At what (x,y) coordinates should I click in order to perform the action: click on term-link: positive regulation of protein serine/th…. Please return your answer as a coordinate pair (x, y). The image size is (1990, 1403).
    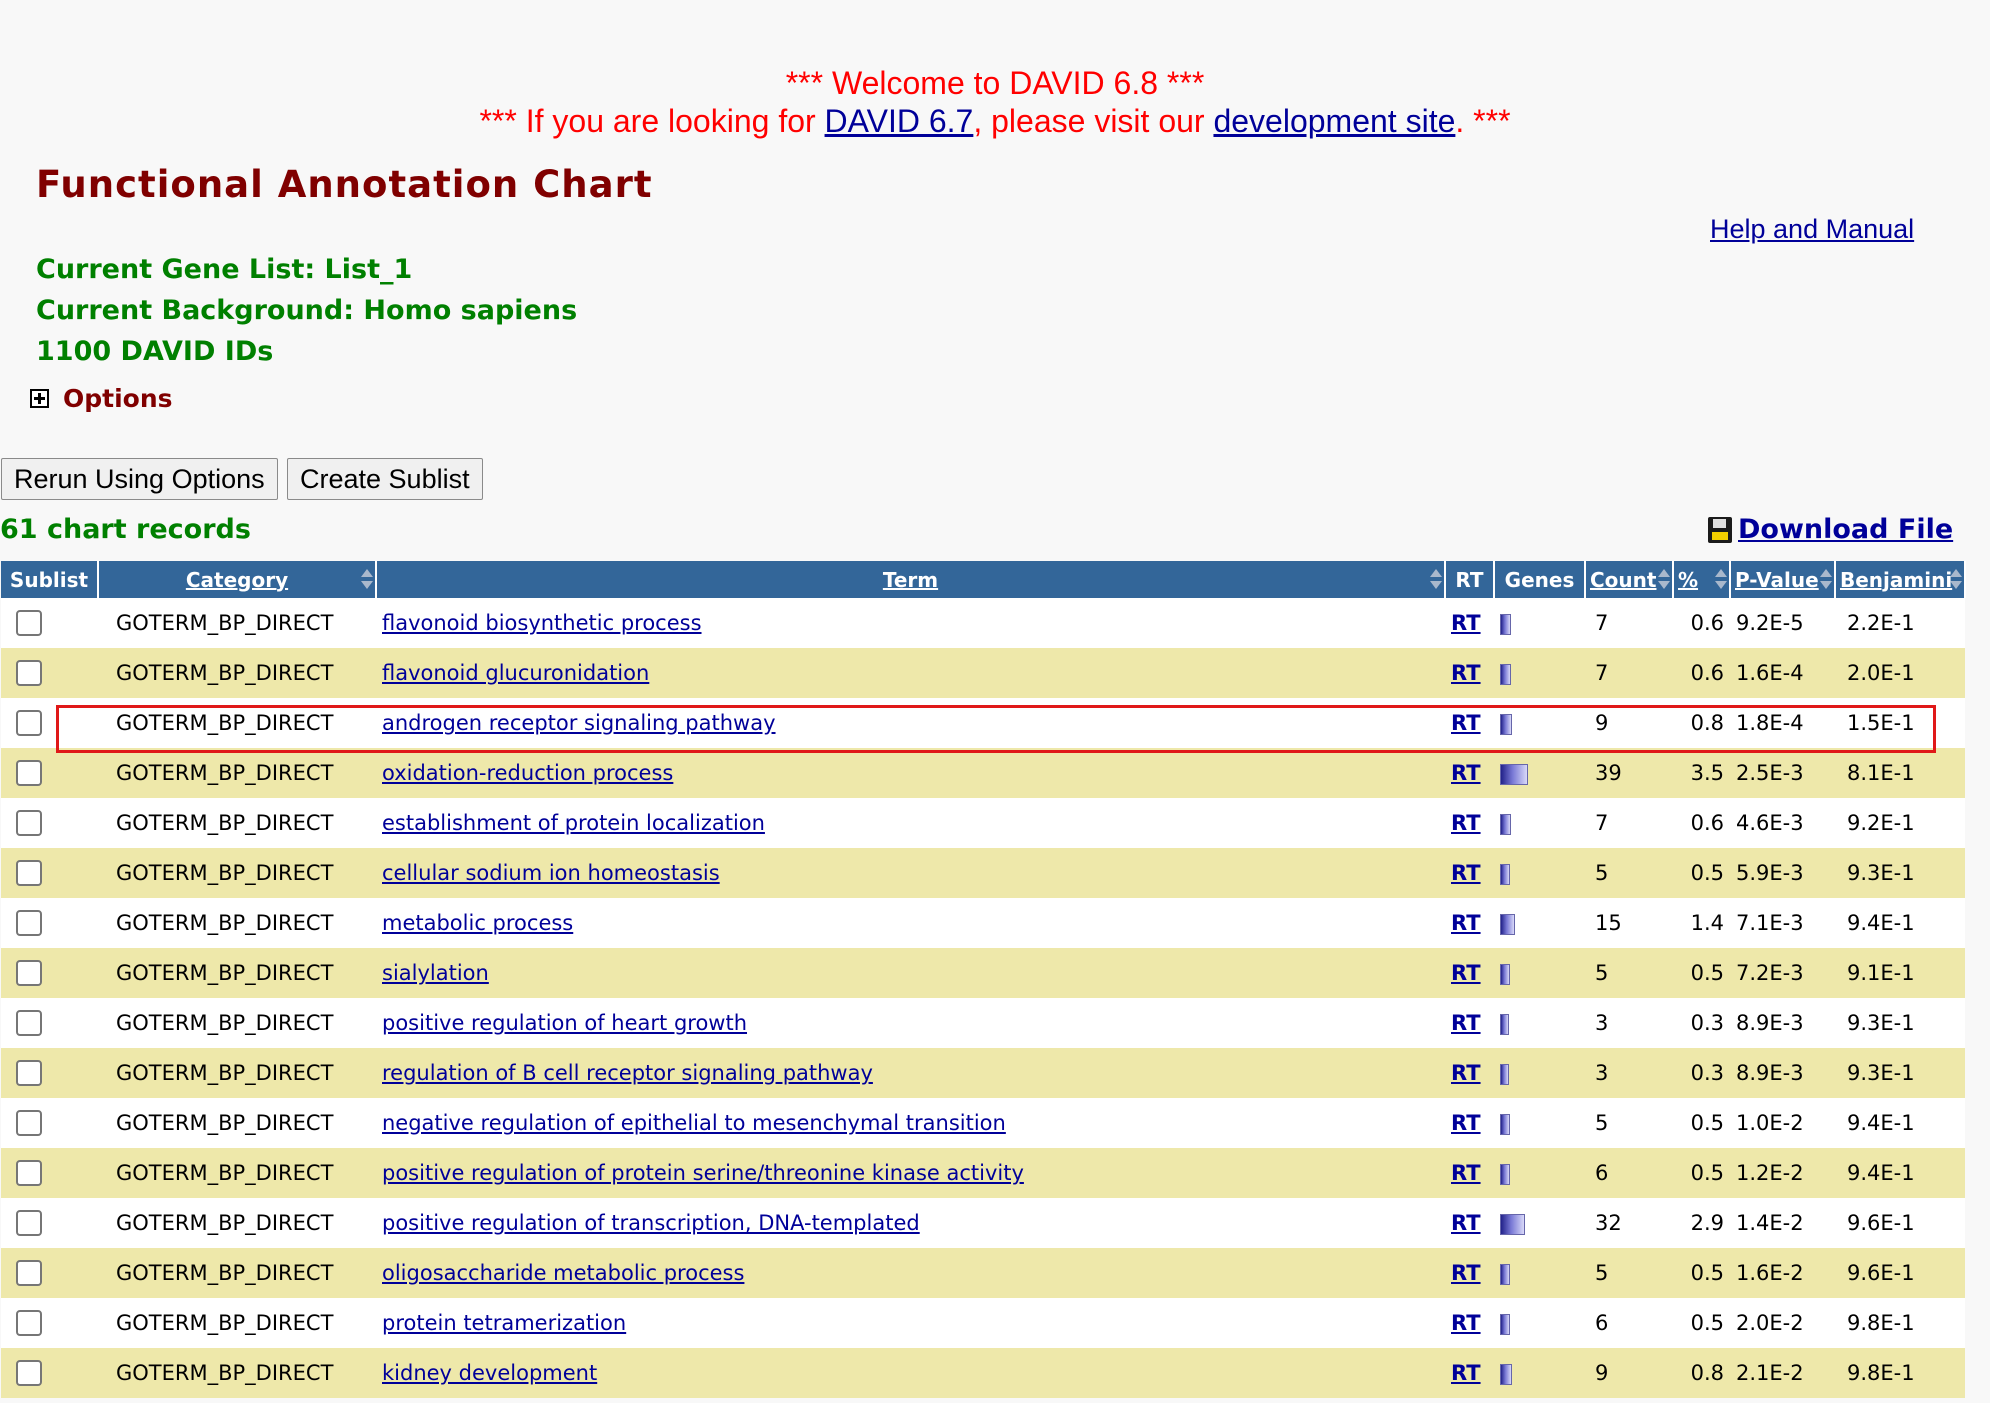
    Looking at the image, I should click on (703, 1173).